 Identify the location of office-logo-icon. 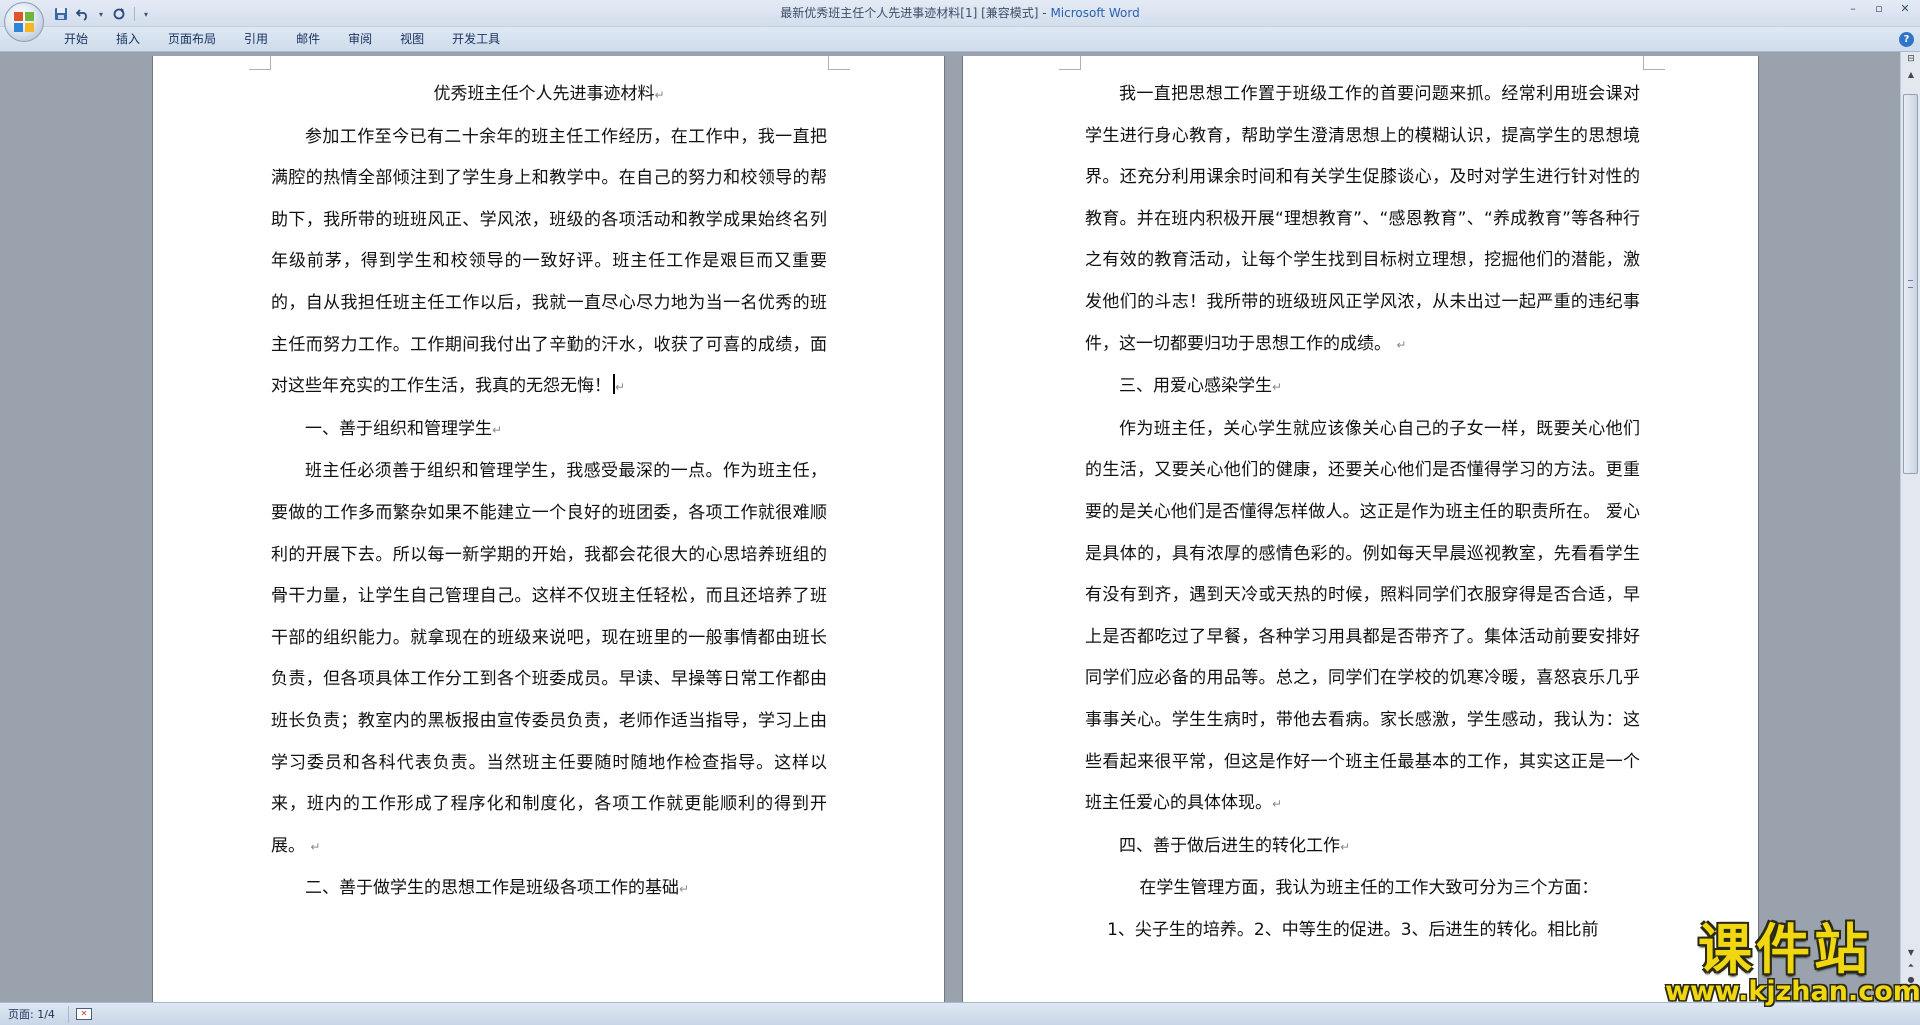
(24, 22).